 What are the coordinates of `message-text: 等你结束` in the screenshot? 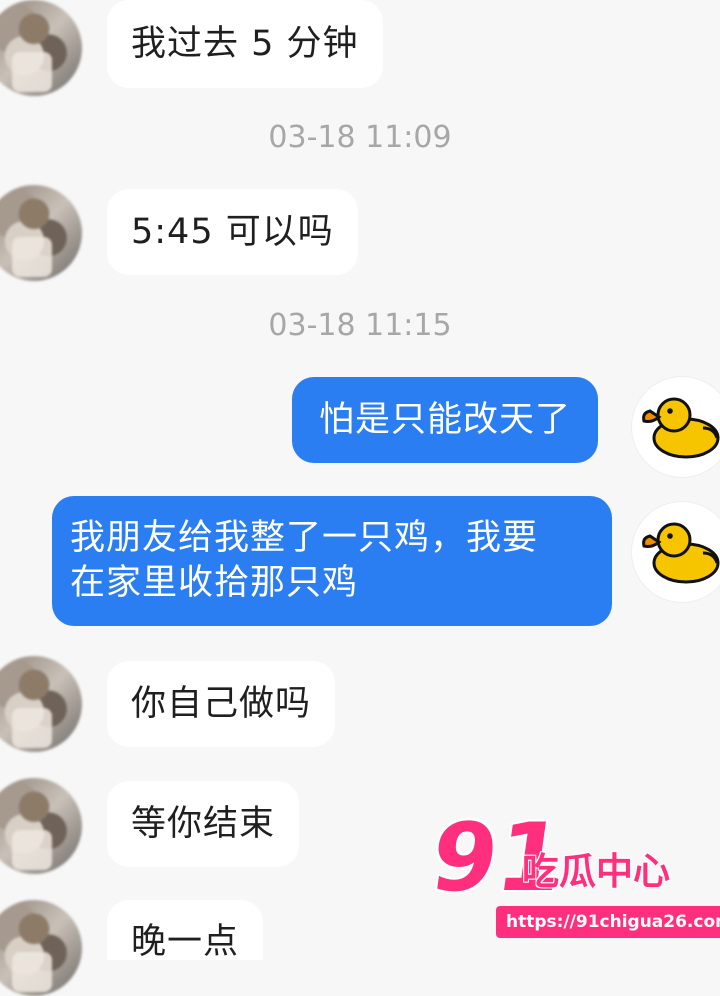 It's located at (203, 824).